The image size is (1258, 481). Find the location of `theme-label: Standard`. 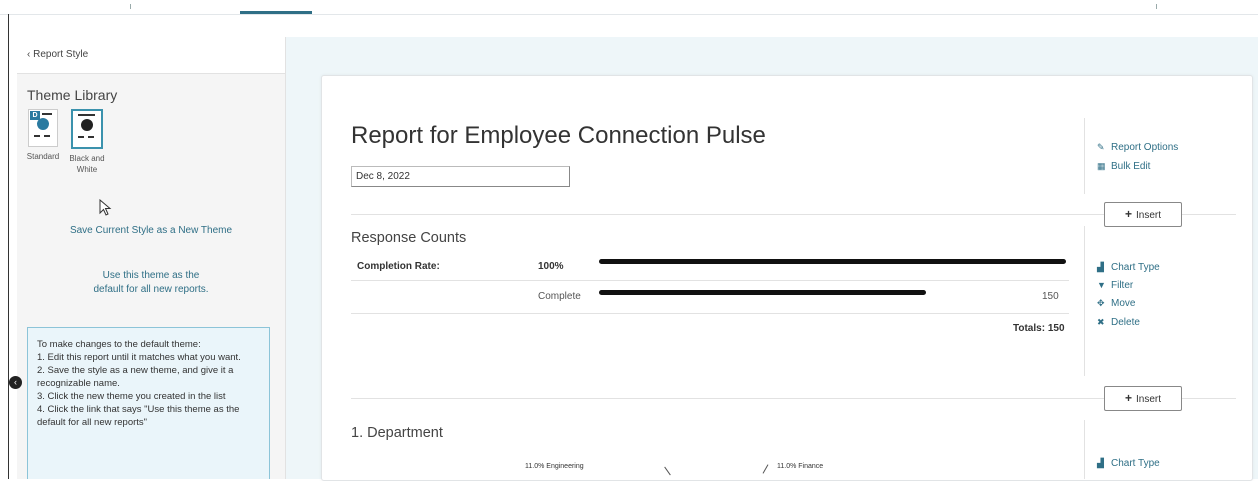

theme-label: Standard is located at coordinates (43, 156).